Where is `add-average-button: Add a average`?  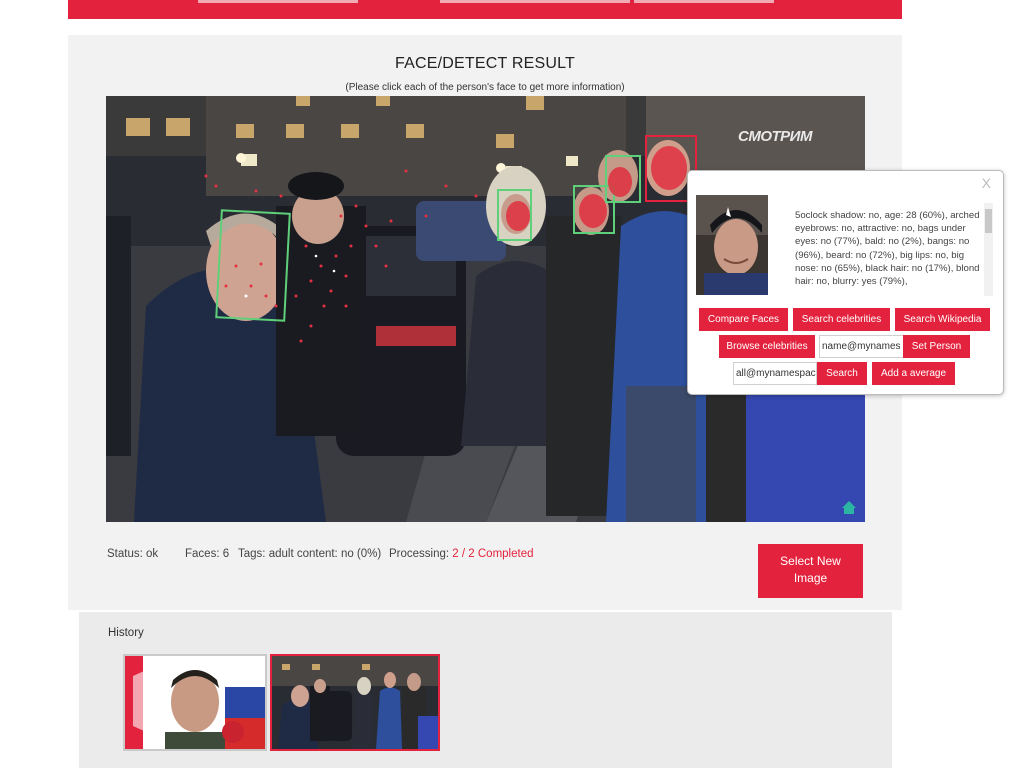
add-average-button: Add a average is located at coordinates (913, 373).